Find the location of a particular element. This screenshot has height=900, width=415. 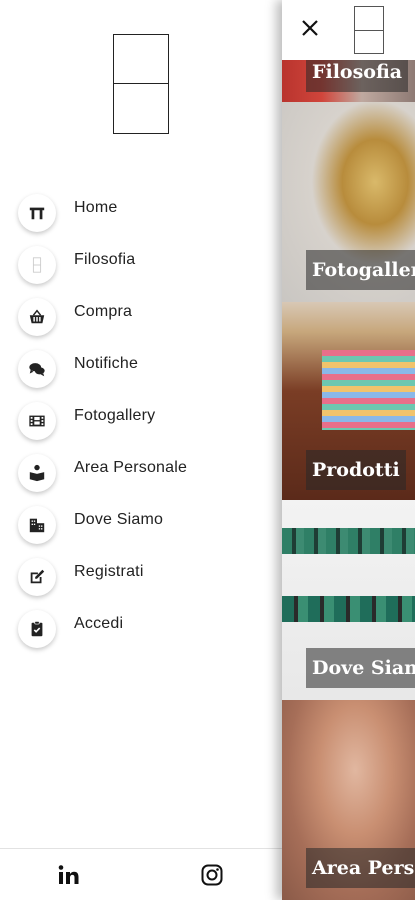

menu-item-label: Registrati is located at coordinates (109, 571).